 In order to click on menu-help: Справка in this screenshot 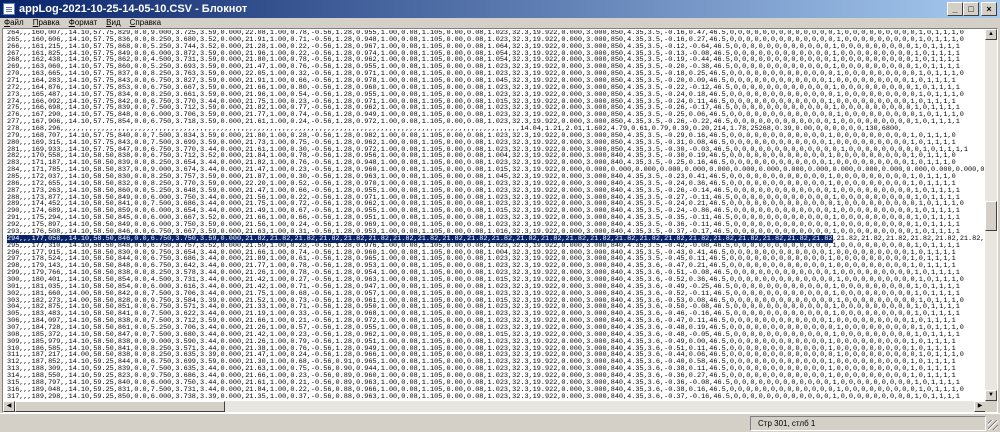, I will do `click(145, 23)`.